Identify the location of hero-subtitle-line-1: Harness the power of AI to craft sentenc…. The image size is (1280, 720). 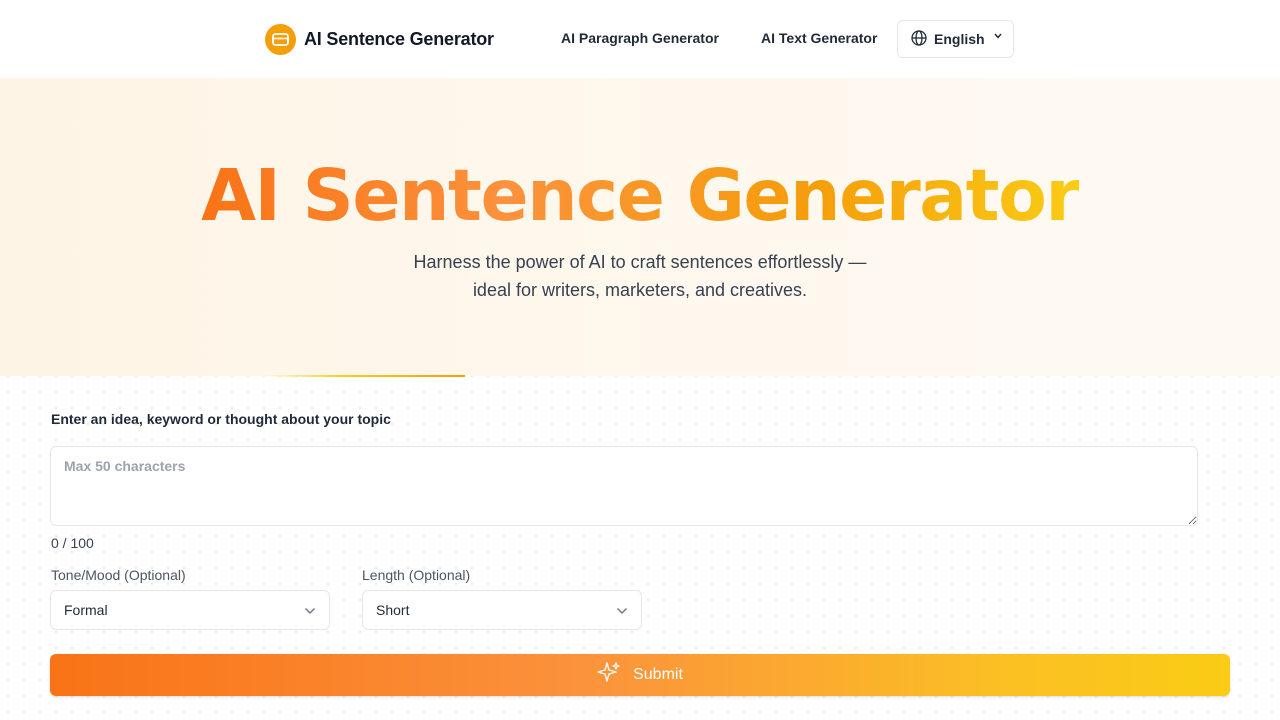
(640, 262).